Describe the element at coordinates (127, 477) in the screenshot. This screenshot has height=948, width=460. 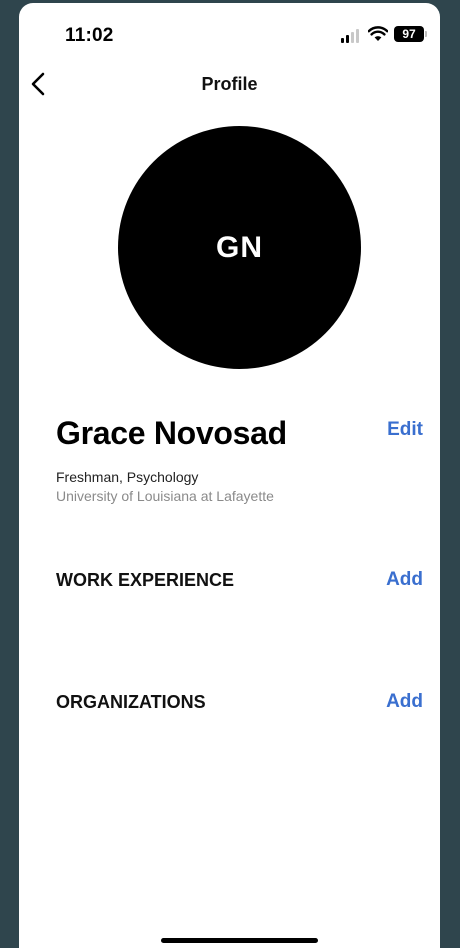
I see `profile-year-major: Freshman, Psychology` at that location.